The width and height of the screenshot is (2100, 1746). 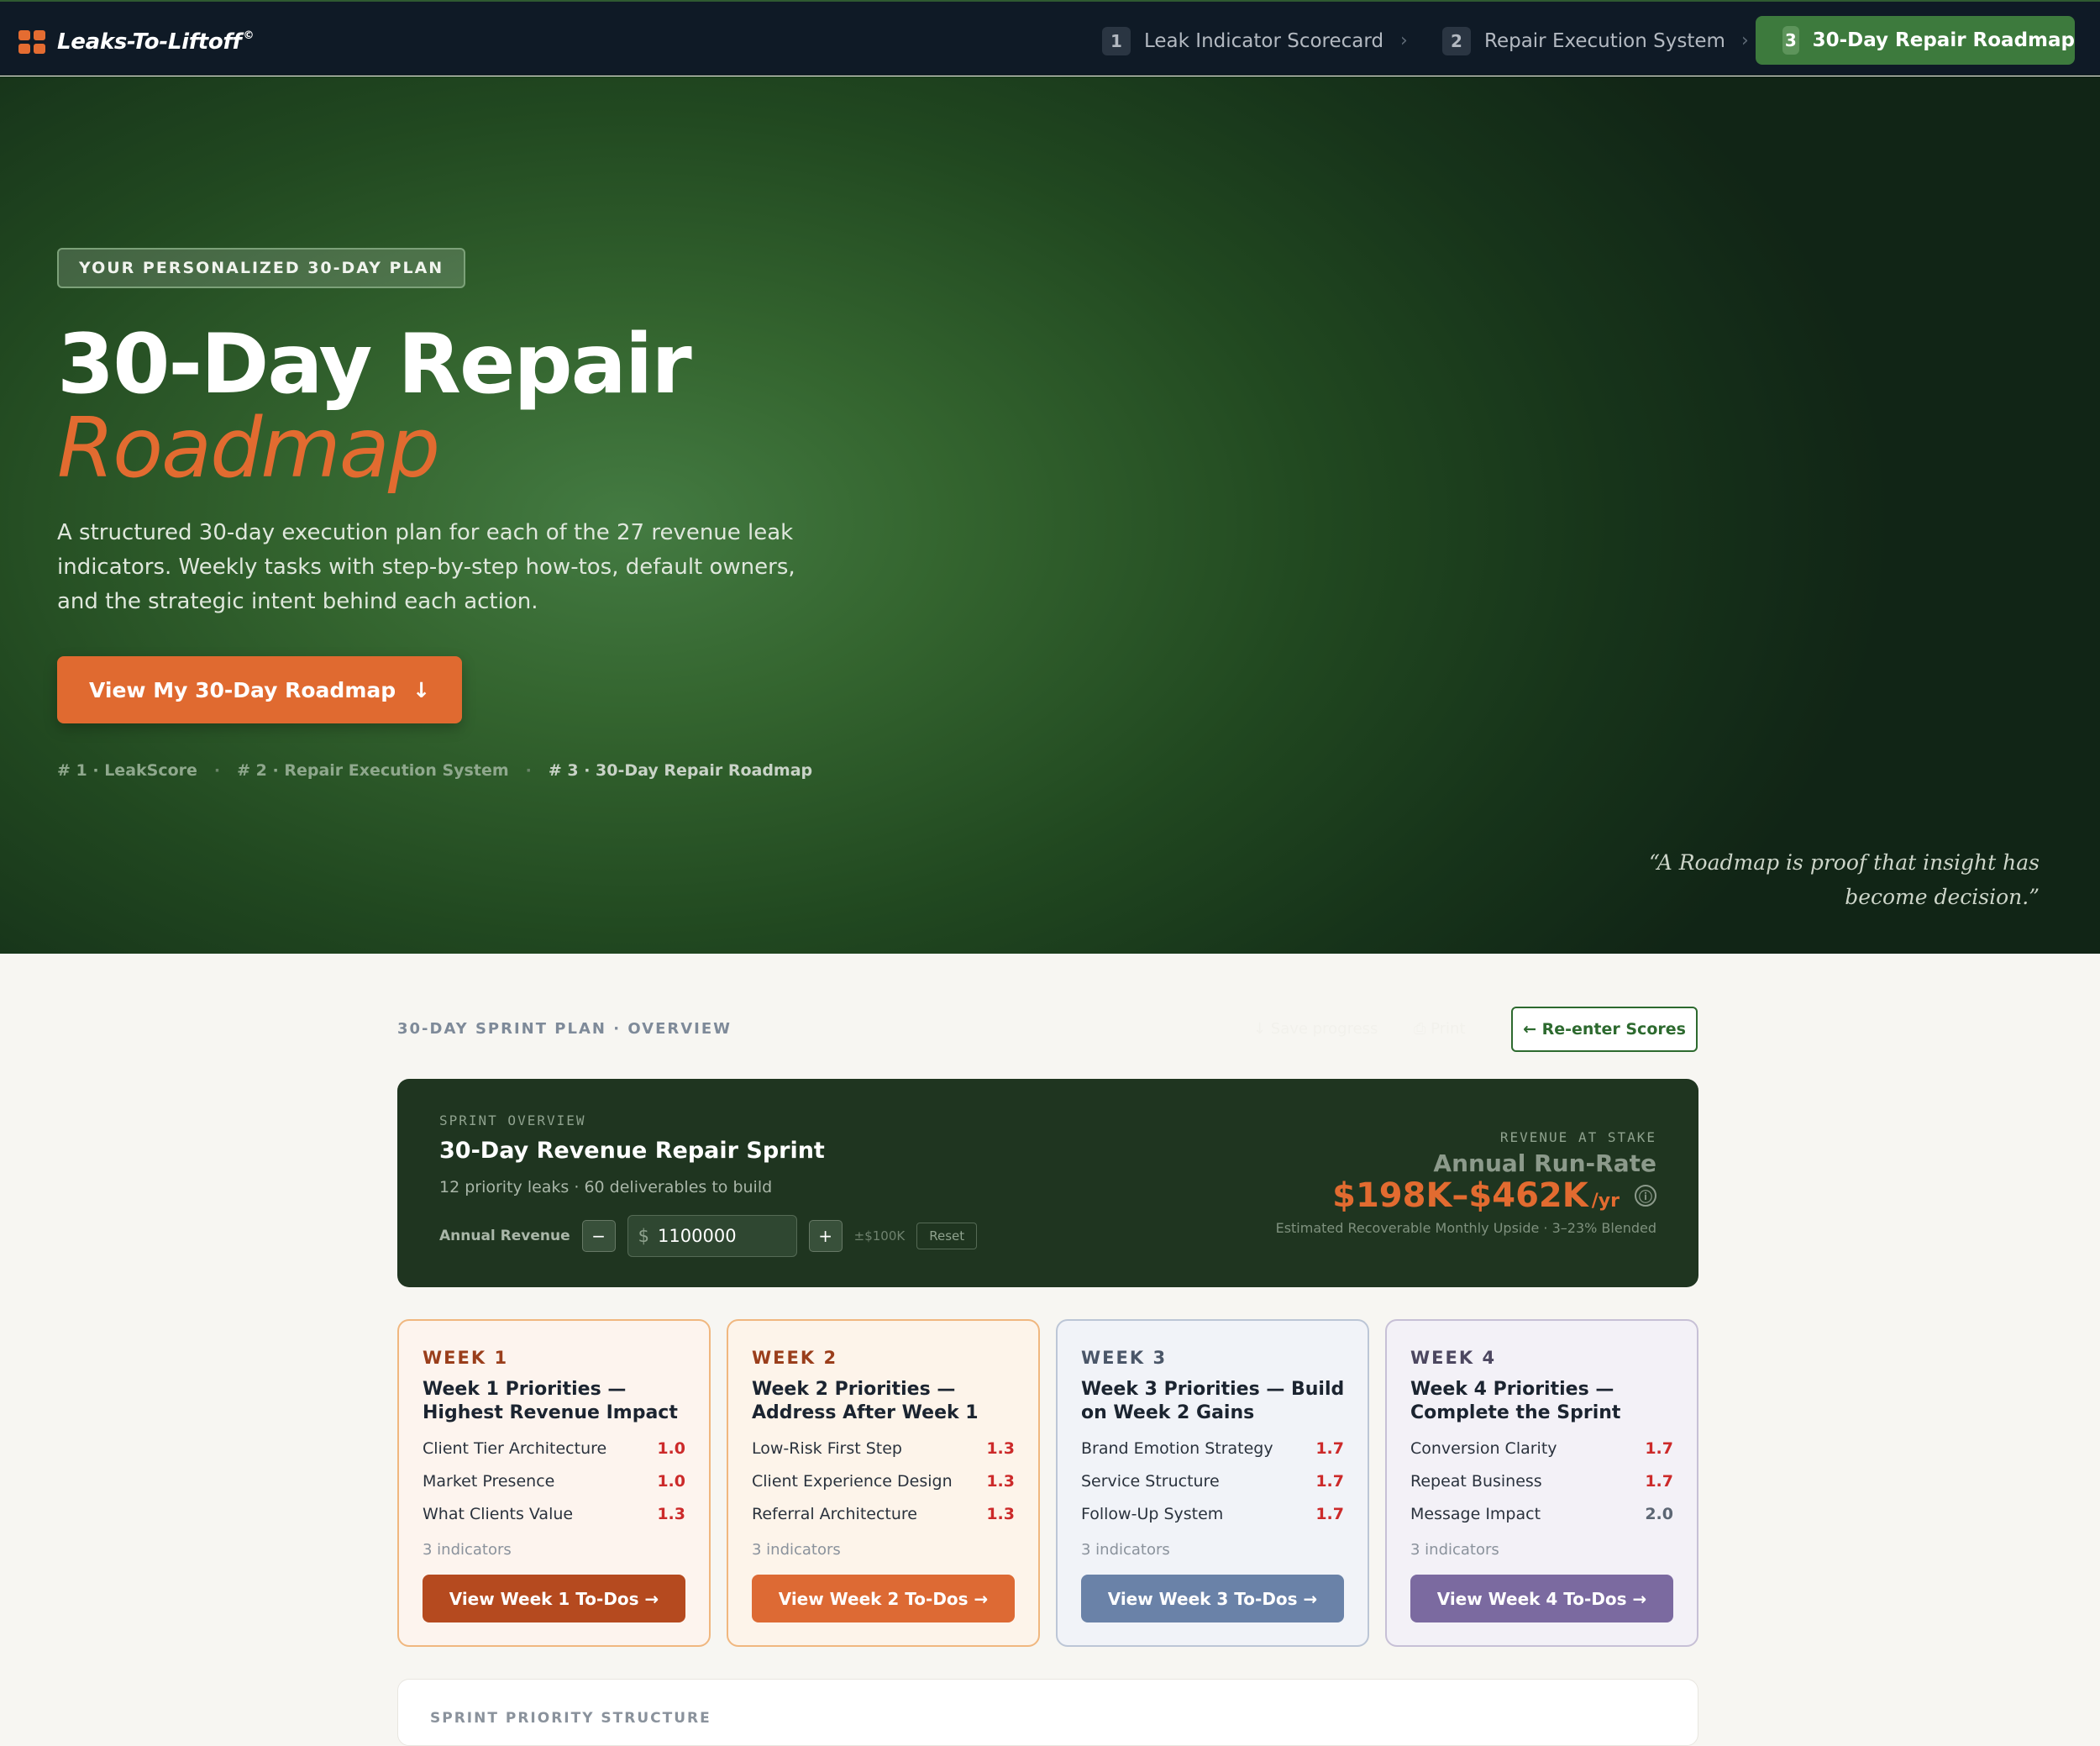 What do you see at coordinates (248, 449) in the screenshot?
I see `hero-title-accent: Roadmap` at bounding box center [248, 449].